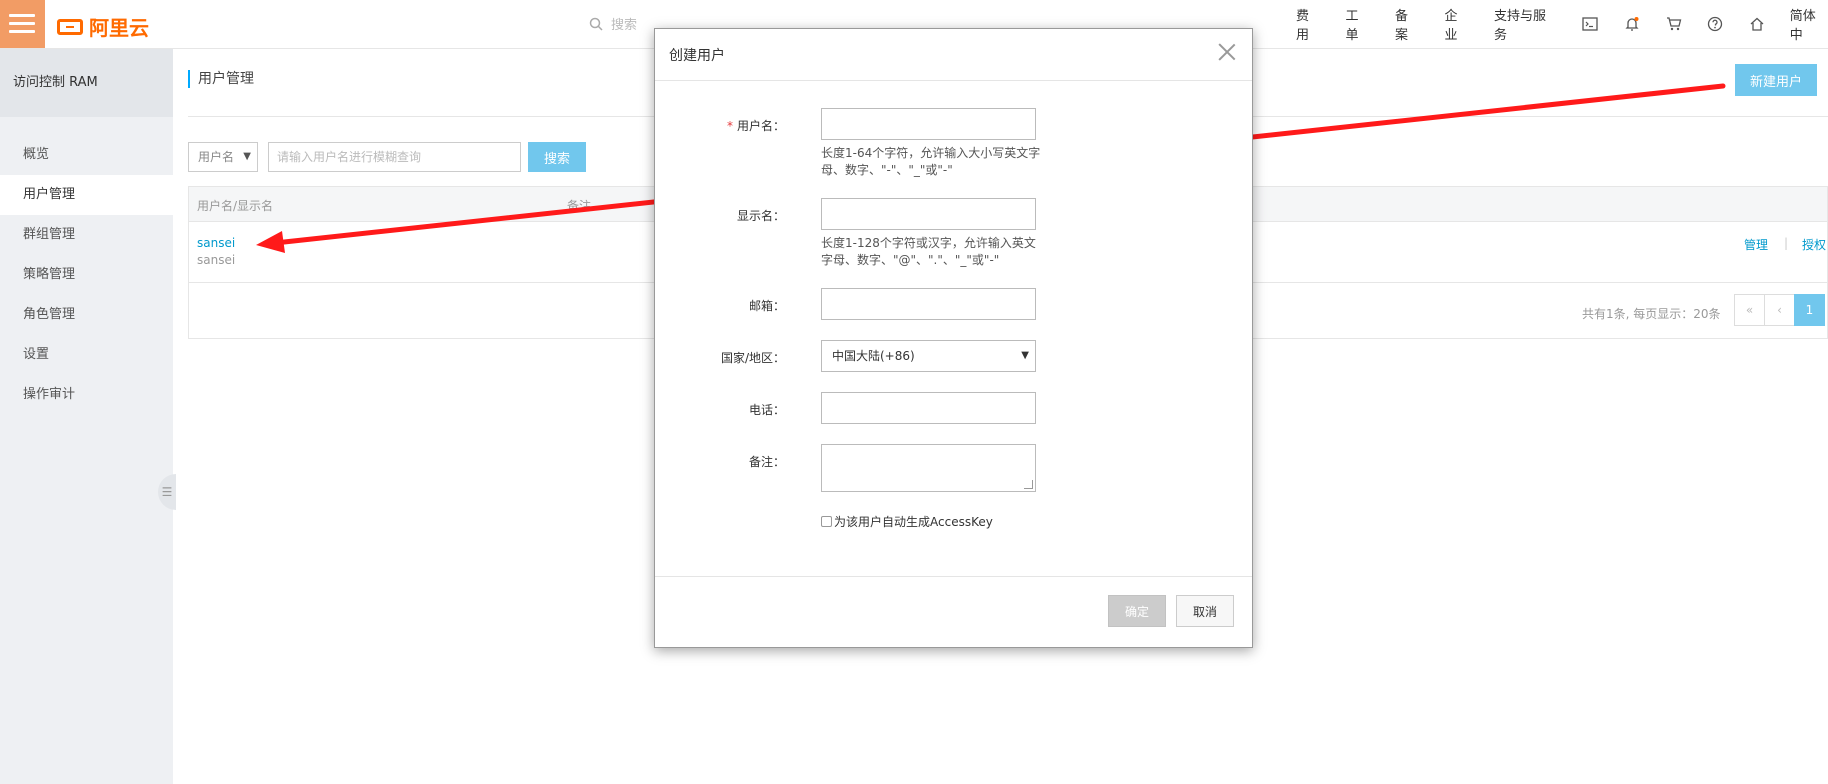 The image size is (1828, 784). Describe the element at coordinates (729, 126) in the screenshot. I see `required-marker: *` at that location.